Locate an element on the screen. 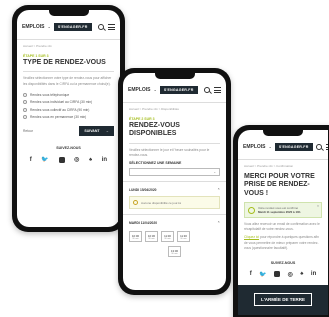 The width and height of the screenshot is (329, 317). warning-icon is located at coordinates (135, 202).